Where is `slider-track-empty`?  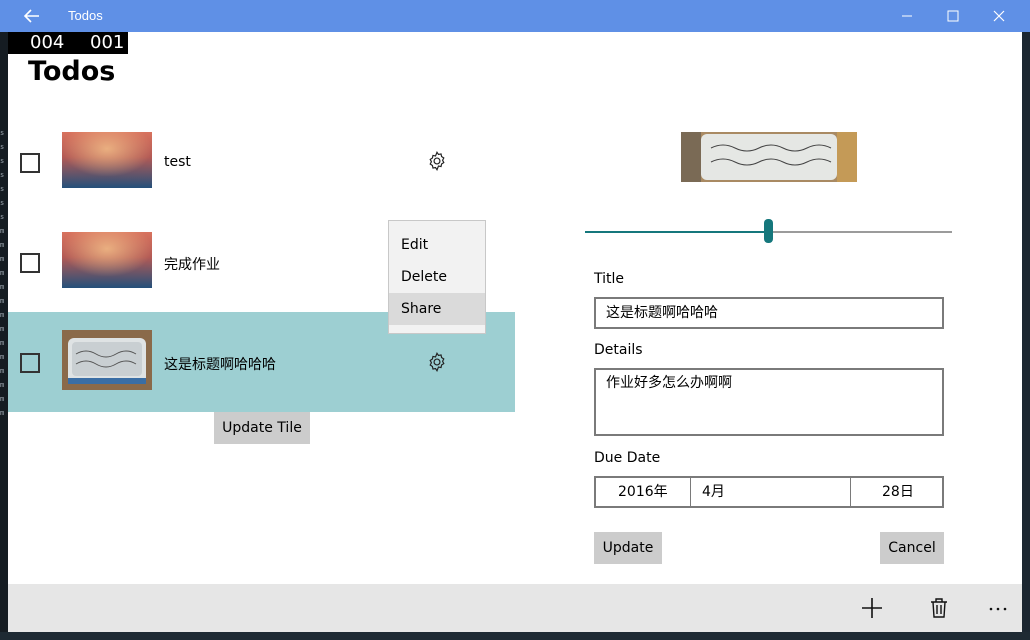
slider-track-empty is located at coordinates (860, 232).